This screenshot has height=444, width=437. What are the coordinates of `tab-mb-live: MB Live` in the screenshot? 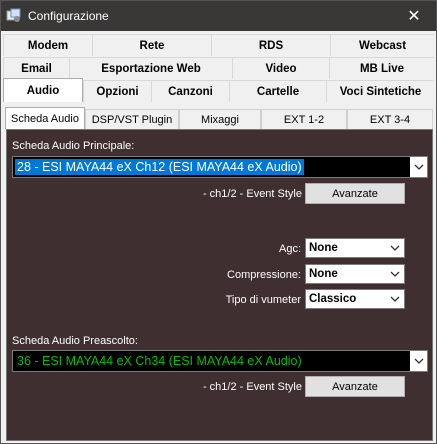 It's located at (381, 68).